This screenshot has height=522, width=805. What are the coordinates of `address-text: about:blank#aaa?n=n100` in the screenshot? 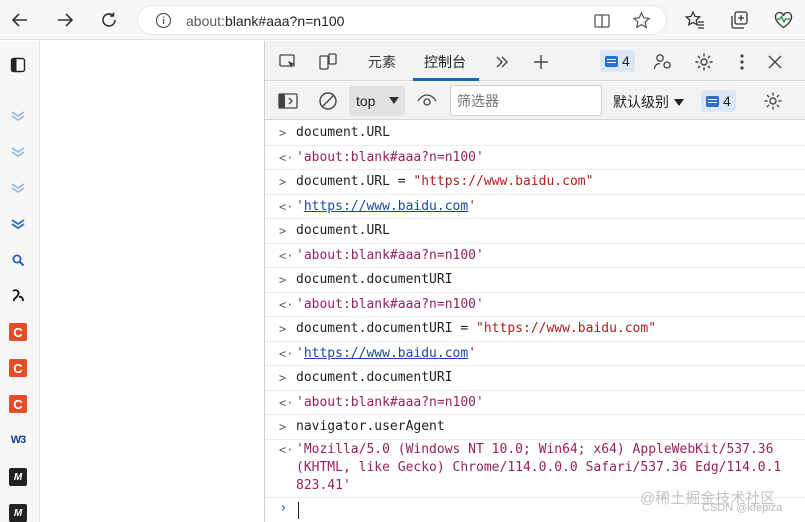 It's located at (265, 21).